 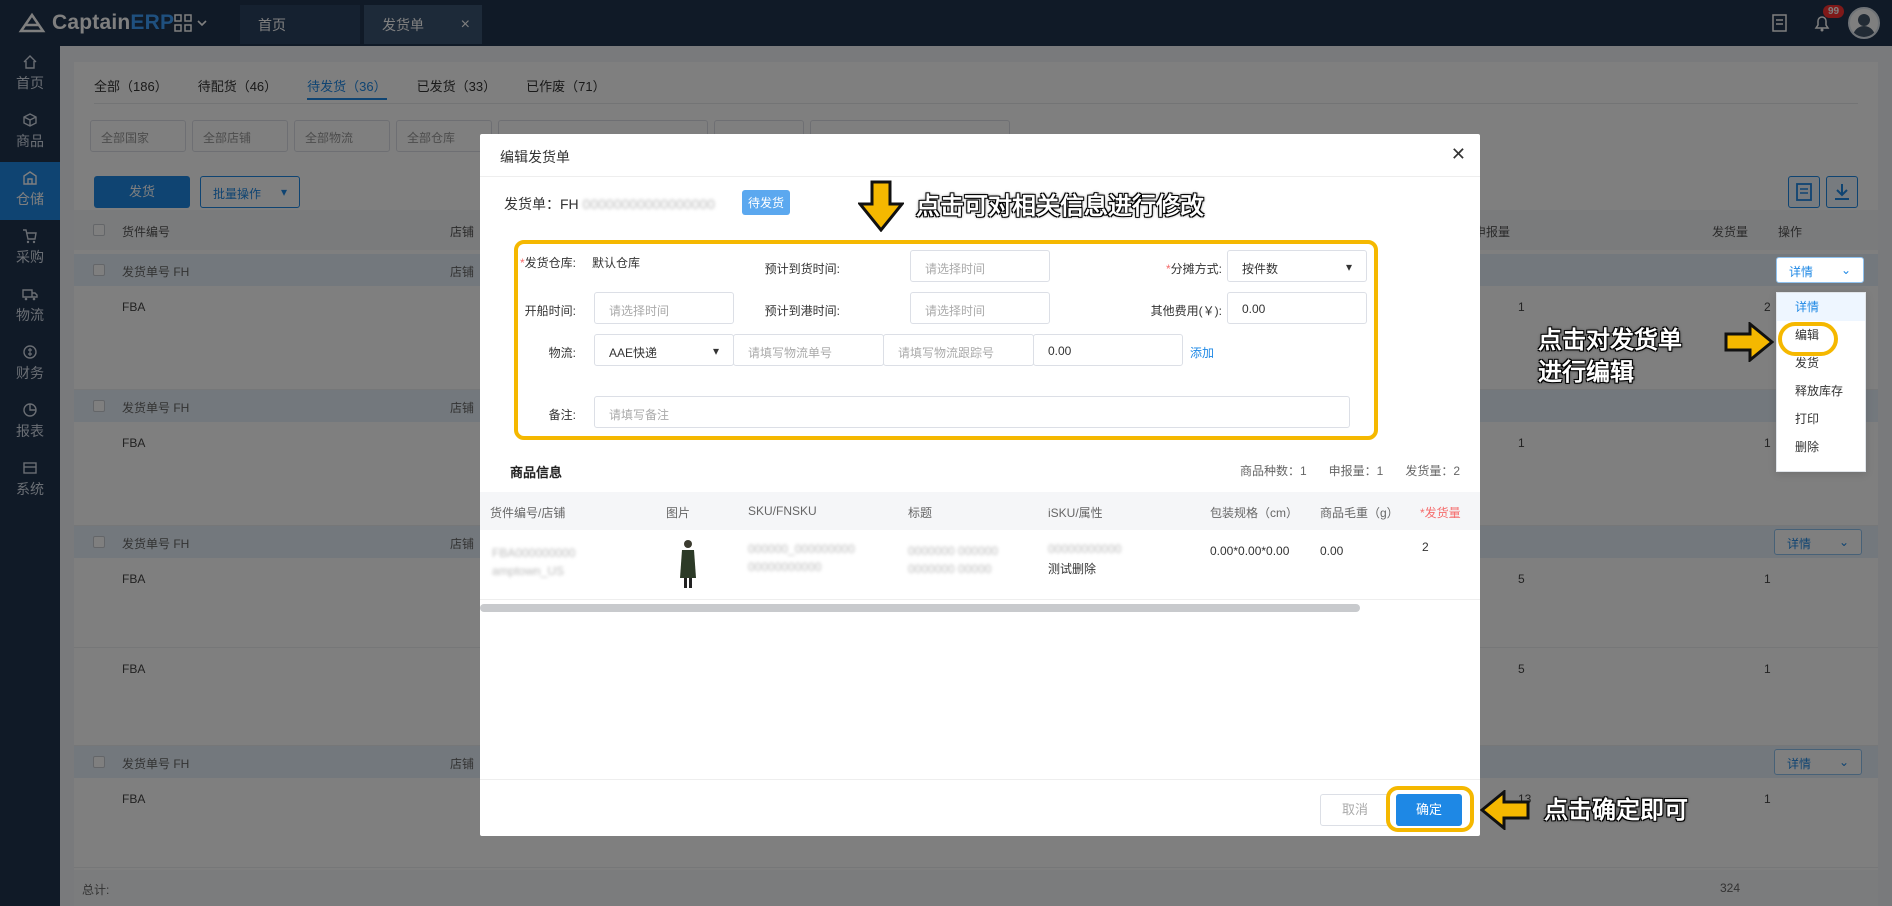 What do you see at coordinates (528, 513) in the screenshot?
I see `col-shipment-shop: 货件编号/店铺` at bounding box center [528, 513].